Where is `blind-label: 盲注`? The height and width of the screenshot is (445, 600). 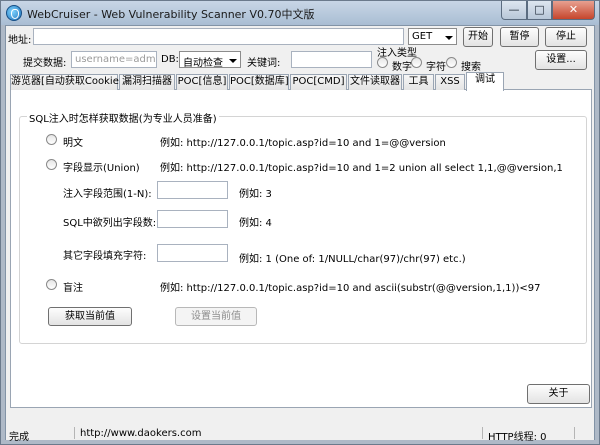
blind-label: 盲注 is located at coordinates (73, 288).